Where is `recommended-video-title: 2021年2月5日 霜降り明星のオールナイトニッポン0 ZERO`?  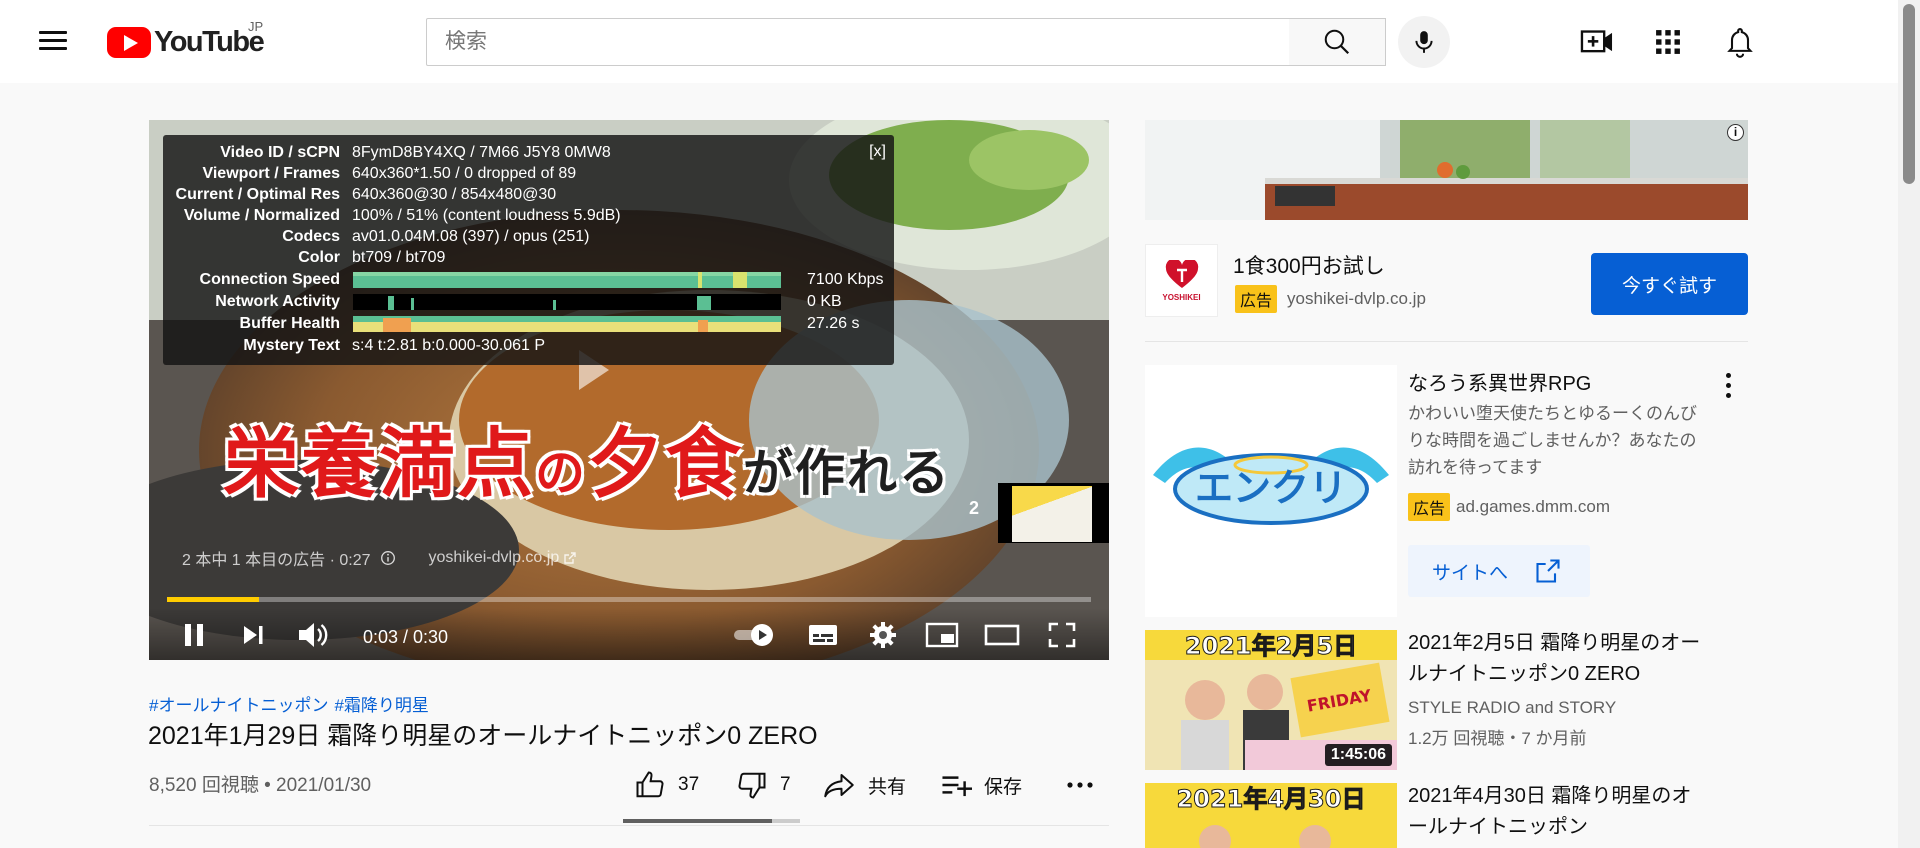 recommended-video-title: 2021年2月5日 霜降り明星のオールナイトニッポン0 ZERO is located at coordinates (1558, 659).